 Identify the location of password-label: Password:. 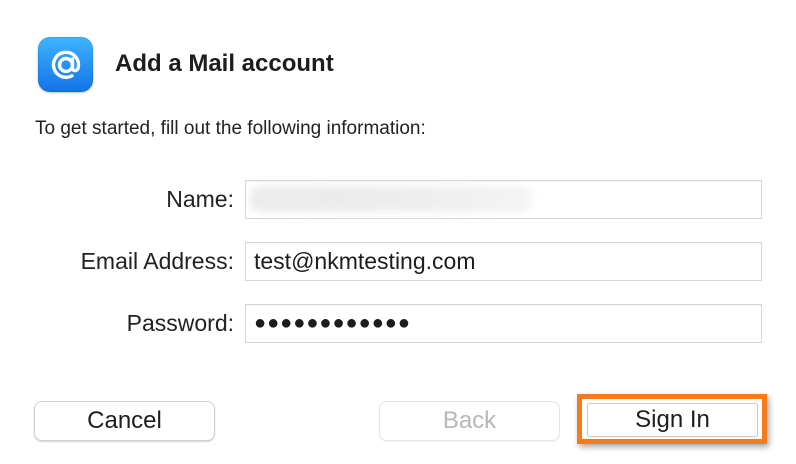
(180, 323).